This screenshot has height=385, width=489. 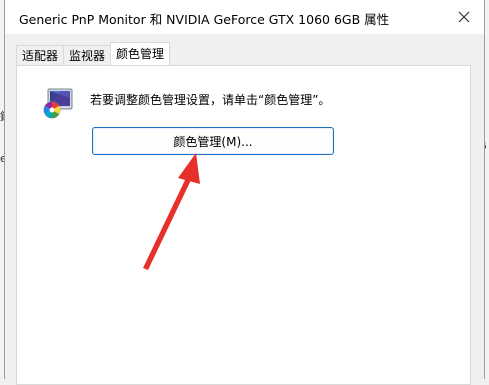 I want to click on tab-color-management: 颜色管理, so click(x=140, y=53).